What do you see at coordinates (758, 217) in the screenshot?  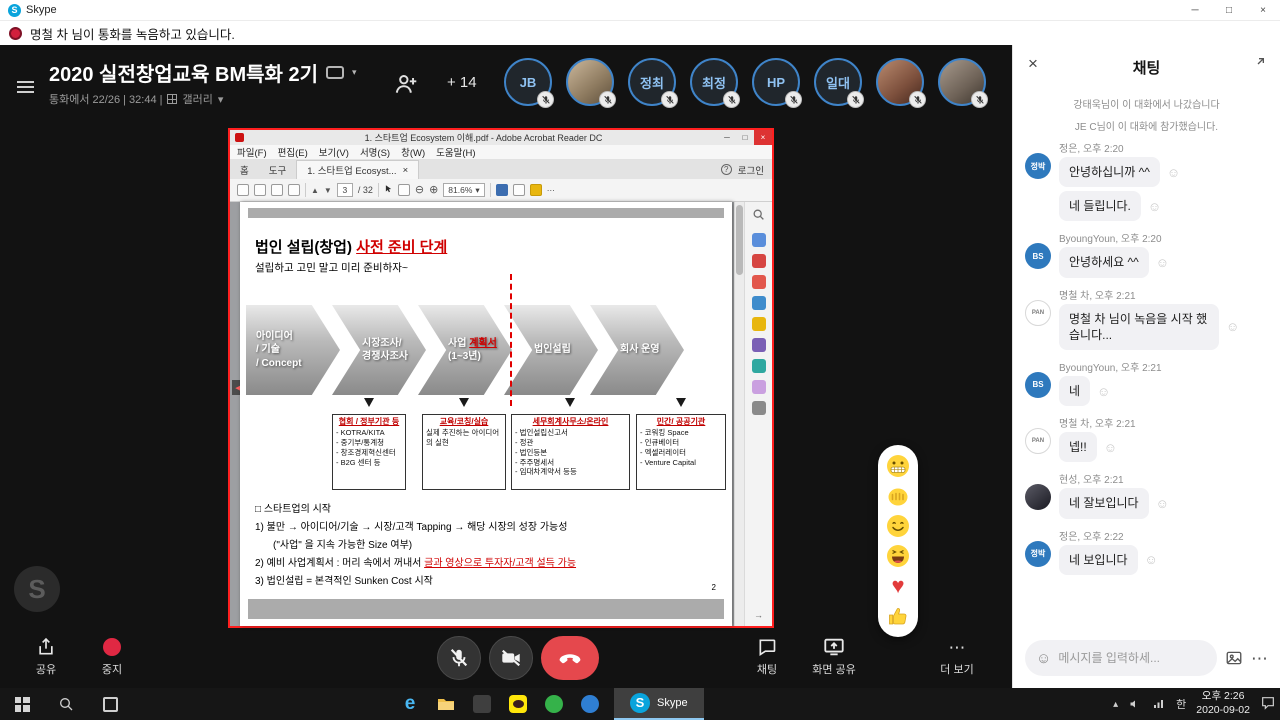 I see `zoom-tool-icon` at bounding box center [758, 217].